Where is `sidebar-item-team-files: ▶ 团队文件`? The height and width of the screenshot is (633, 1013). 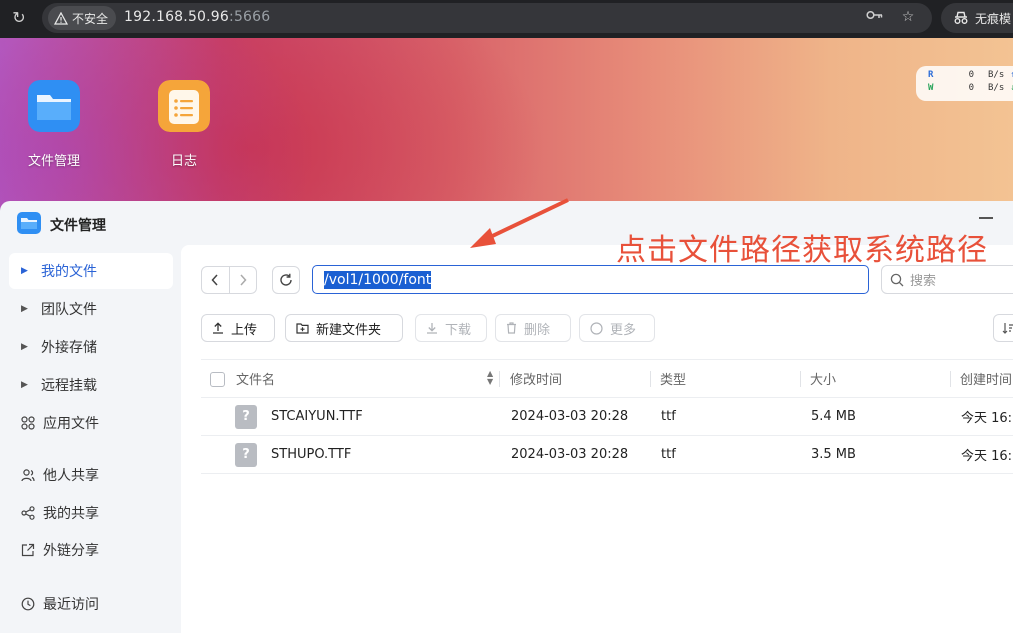 sidebar-item-team-files: ▶ 团队文件 is located at coordinates (91, 309).